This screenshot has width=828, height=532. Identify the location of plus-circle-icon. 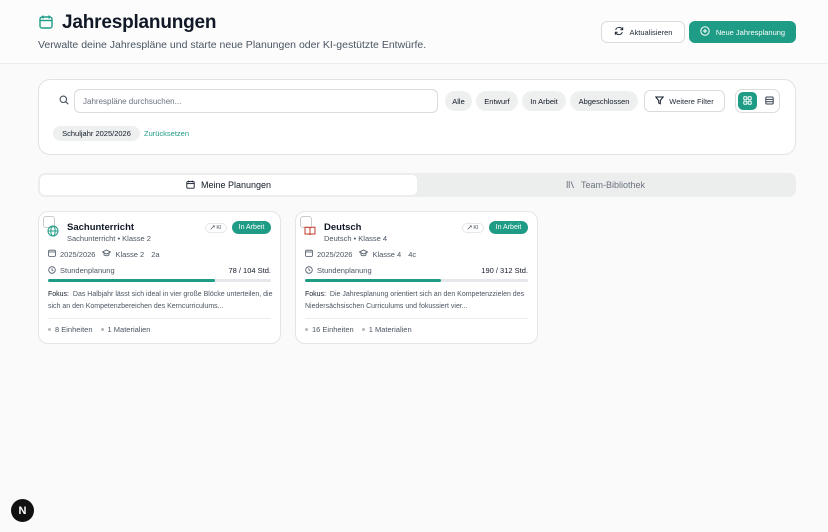
(705, 32).